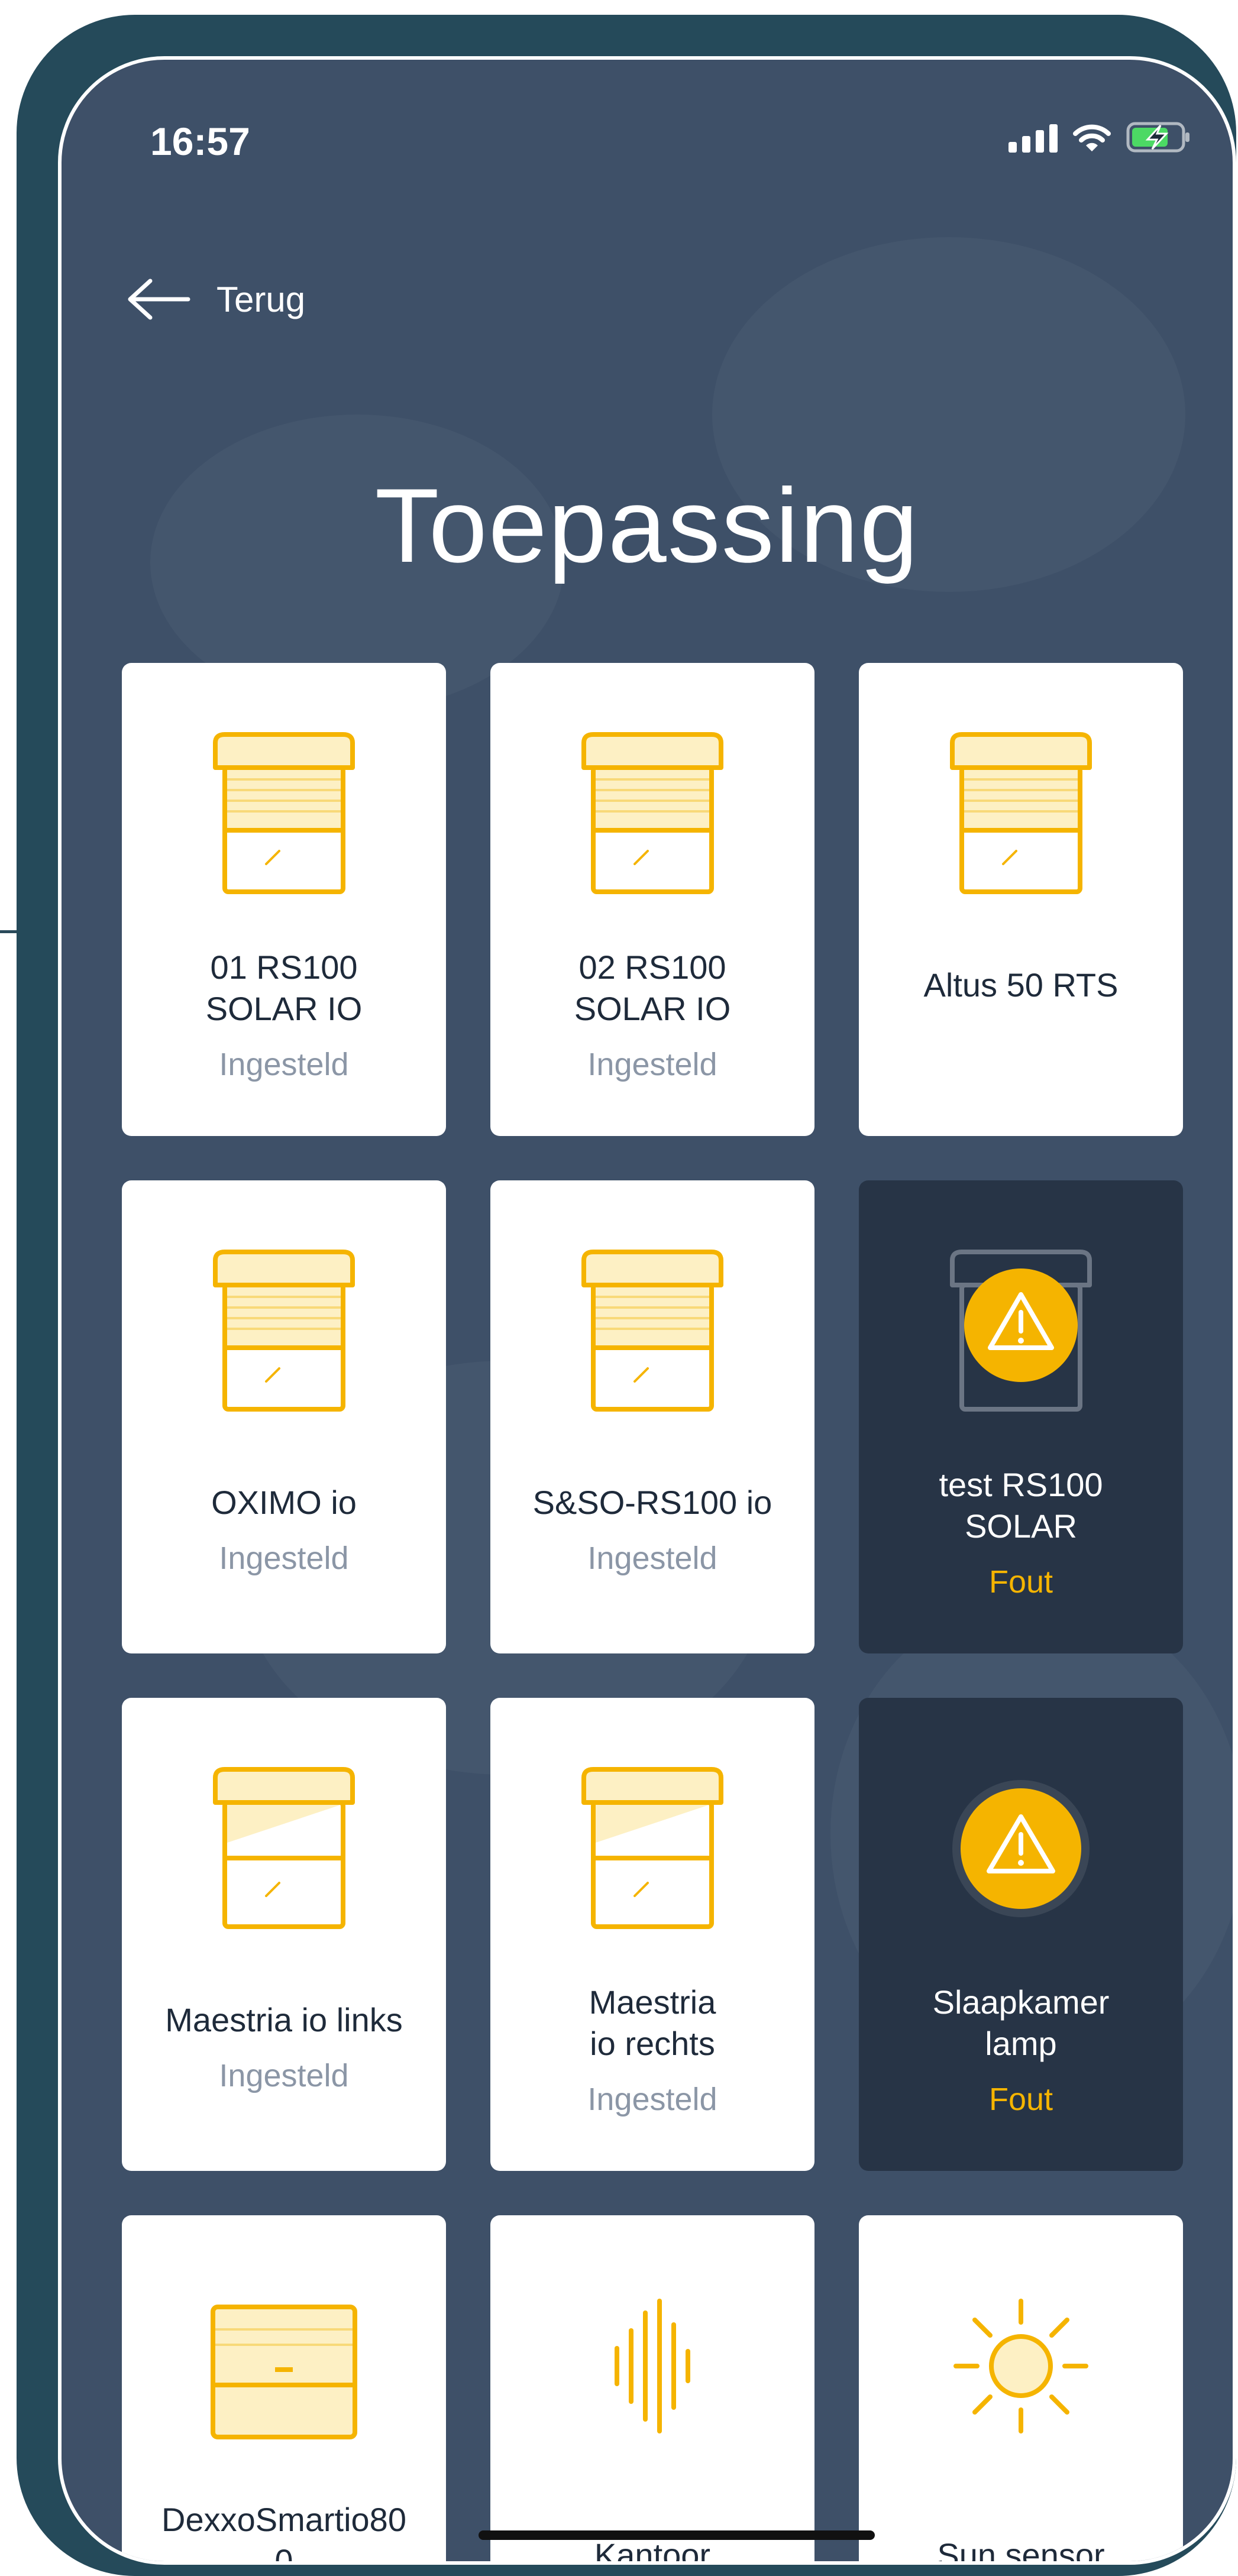 This screenshot has height=2576, width=1238. What do you see at coordinates (1021, 985) in the screenshot?
I see `device-name: Altus 50 RTS` at bounding box center [1021, 985].